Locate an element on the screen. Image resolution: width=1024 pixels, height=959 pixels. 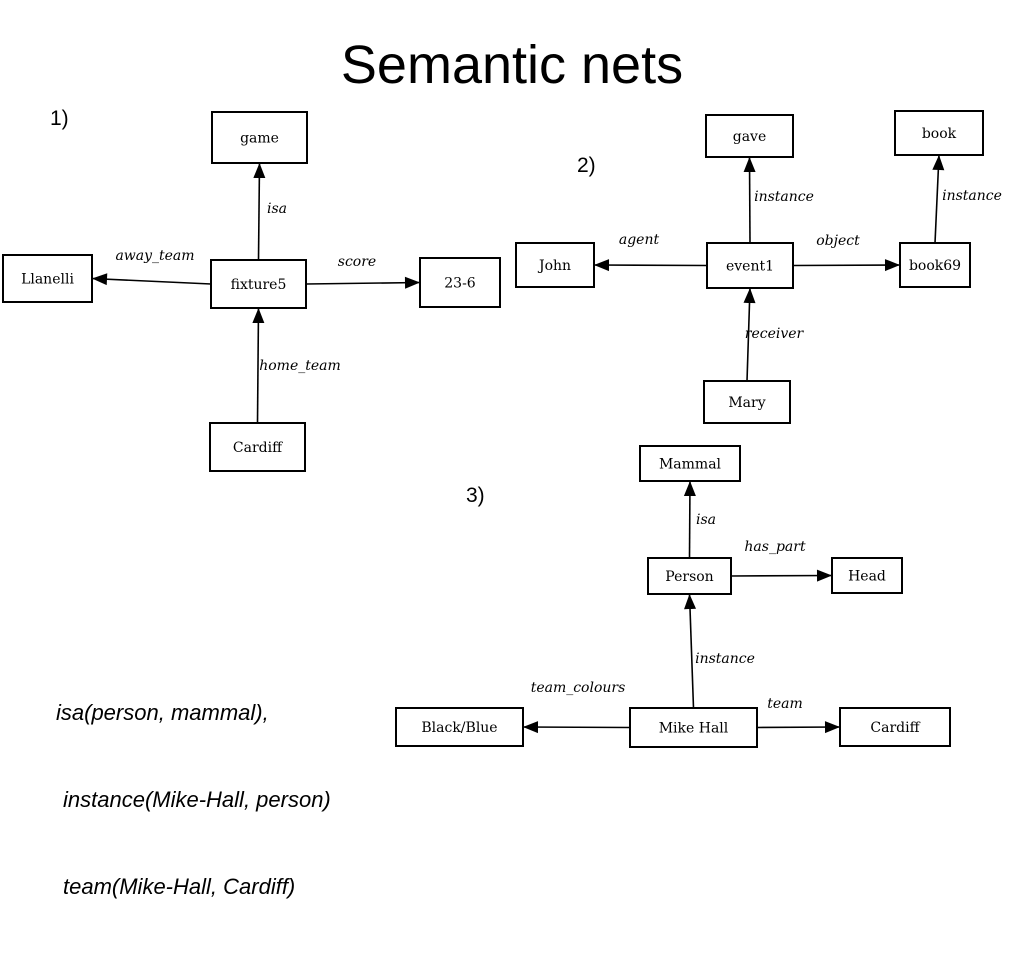
node-label-mary: Mary is located at coordinates (746, 403).